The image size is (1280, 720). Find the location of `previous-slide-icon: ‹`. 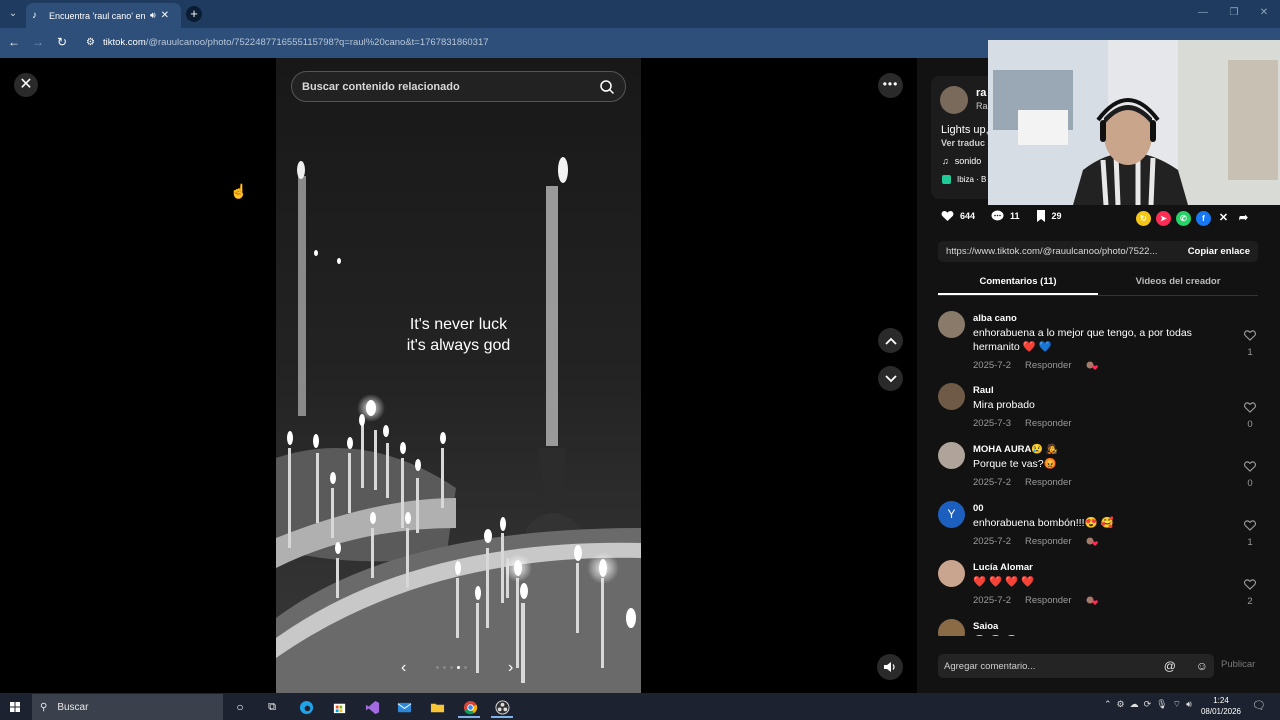

previous-slide-icon: ‹ is located at coordinates (403, 668).